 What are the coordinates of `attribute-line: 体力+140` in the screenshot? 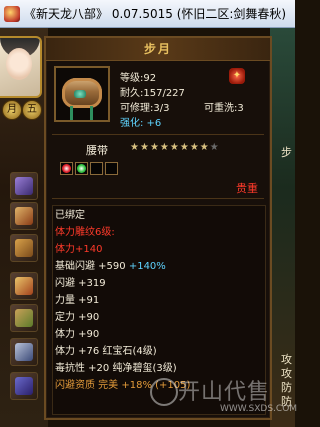 It's located at (79, 249).